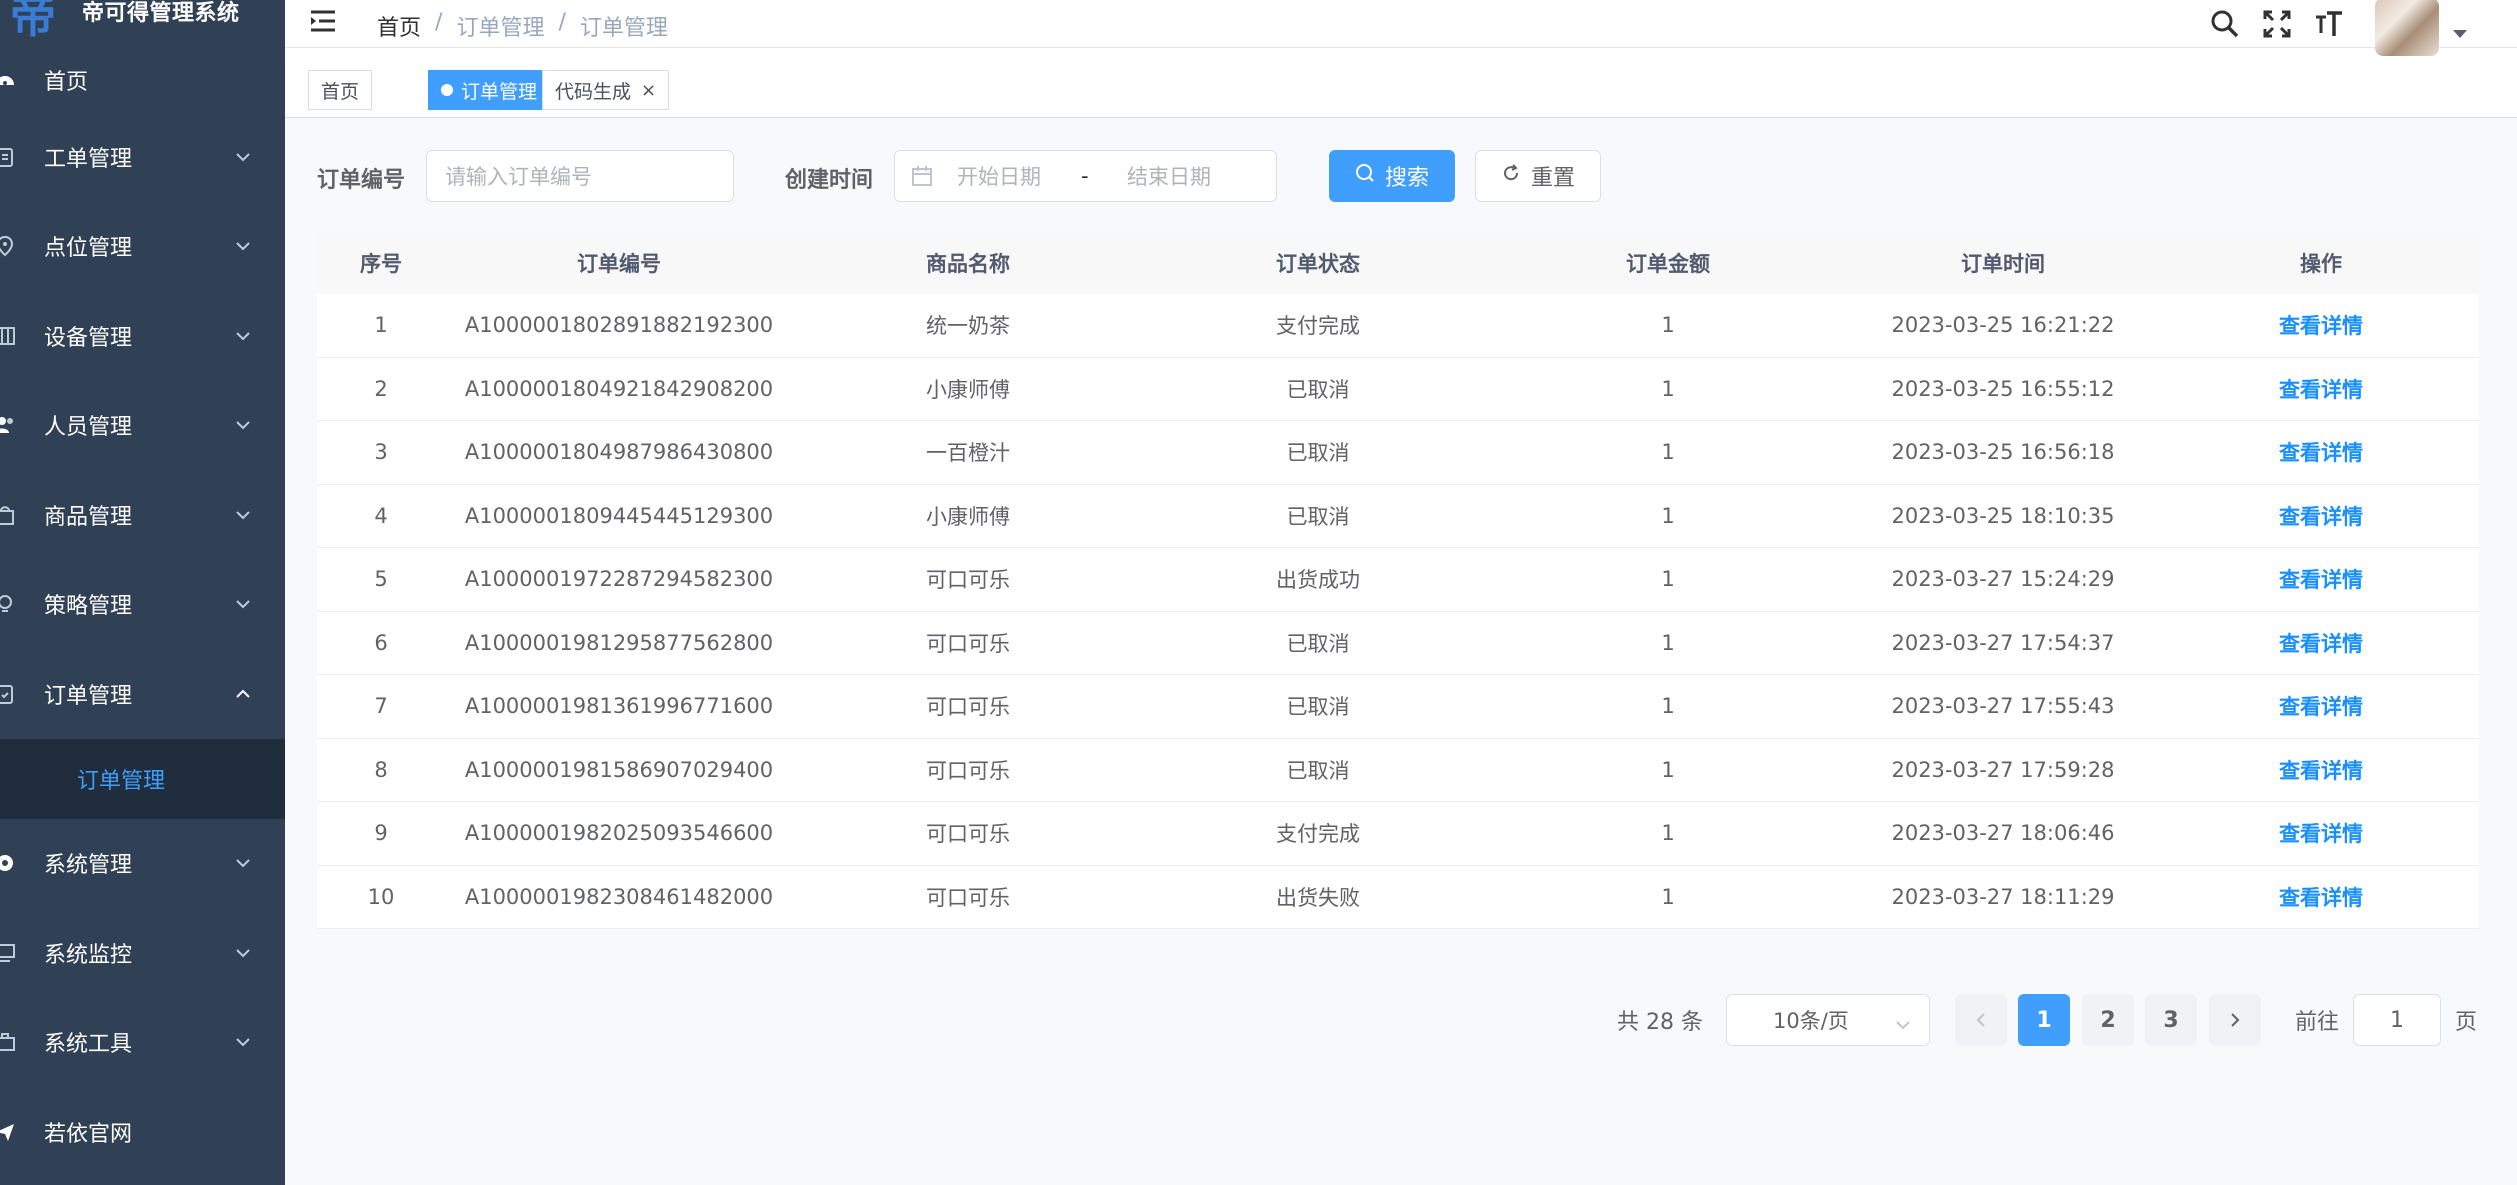 Image resolution: width=2517 pixels, height=1185 pixels. I want to click on pagination-total: 共 28 条, so click(1660, 1022).